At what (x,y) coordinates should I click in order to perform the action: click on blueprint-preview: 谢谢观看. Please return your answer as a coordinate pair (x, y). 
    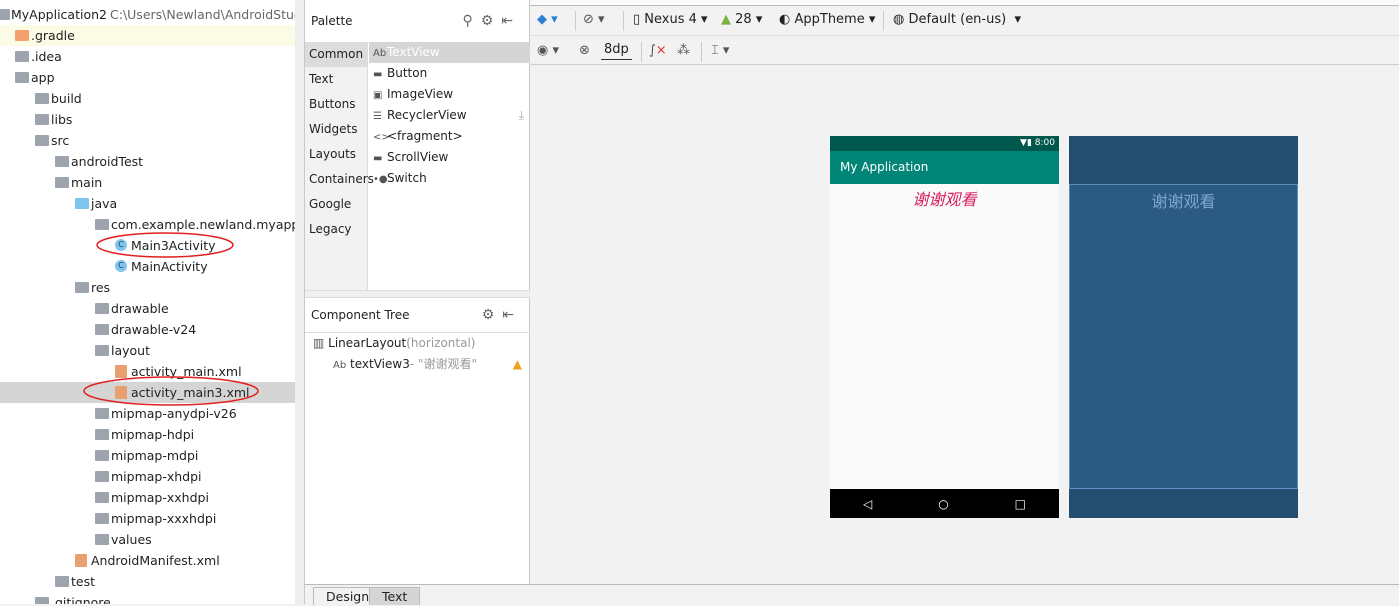
    Looking at the image, I should click on (1183, 327).